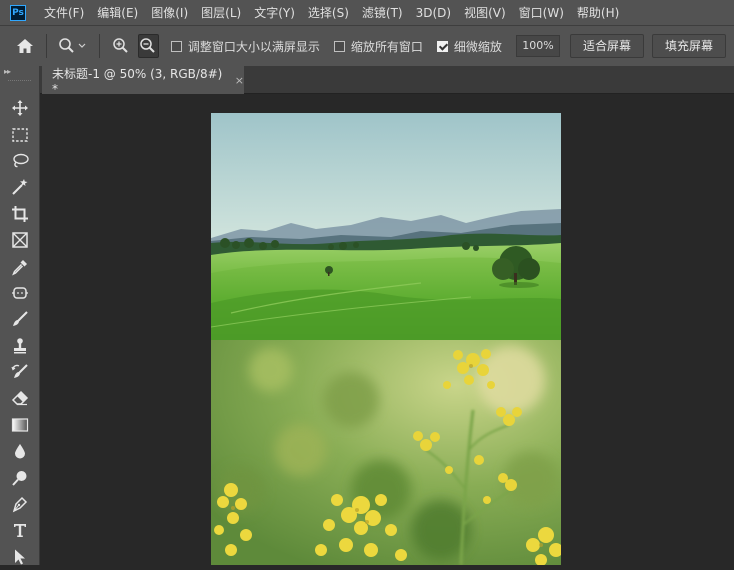 The height and width of the screenshot is (570, 734). I want to click on menu-edit: 编辑(E), so click(117, 12).